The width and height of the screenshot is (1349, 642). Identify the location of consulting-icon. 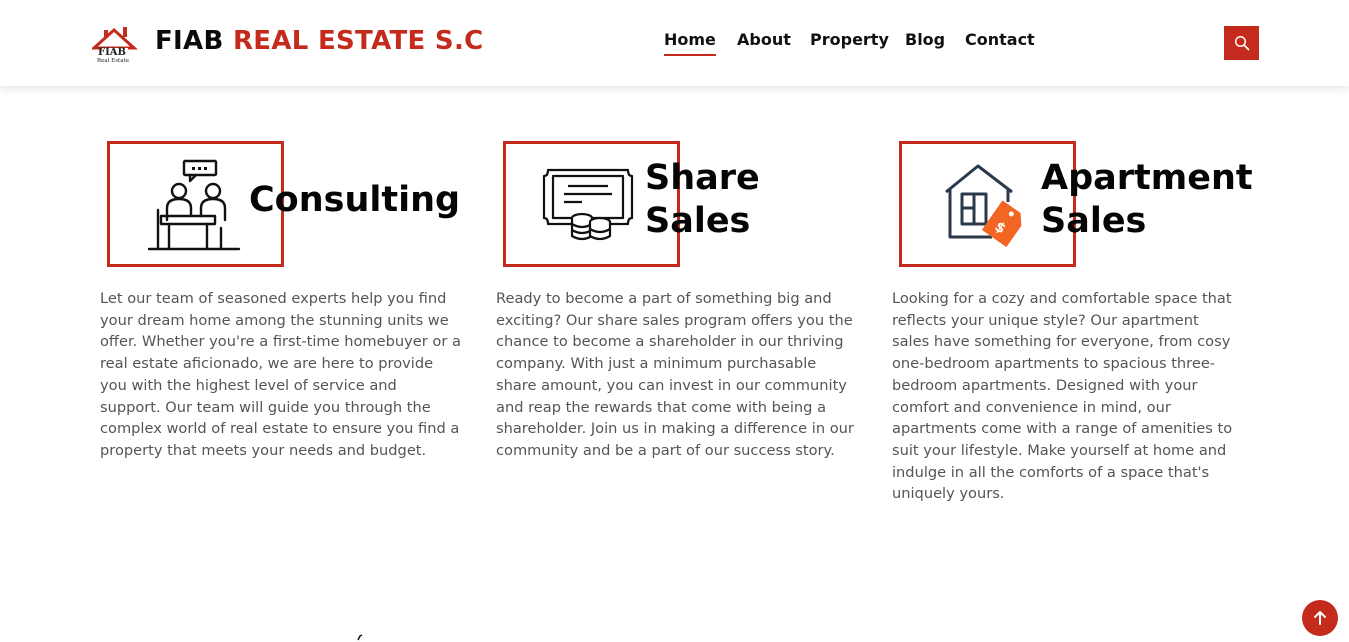
(194, 205).